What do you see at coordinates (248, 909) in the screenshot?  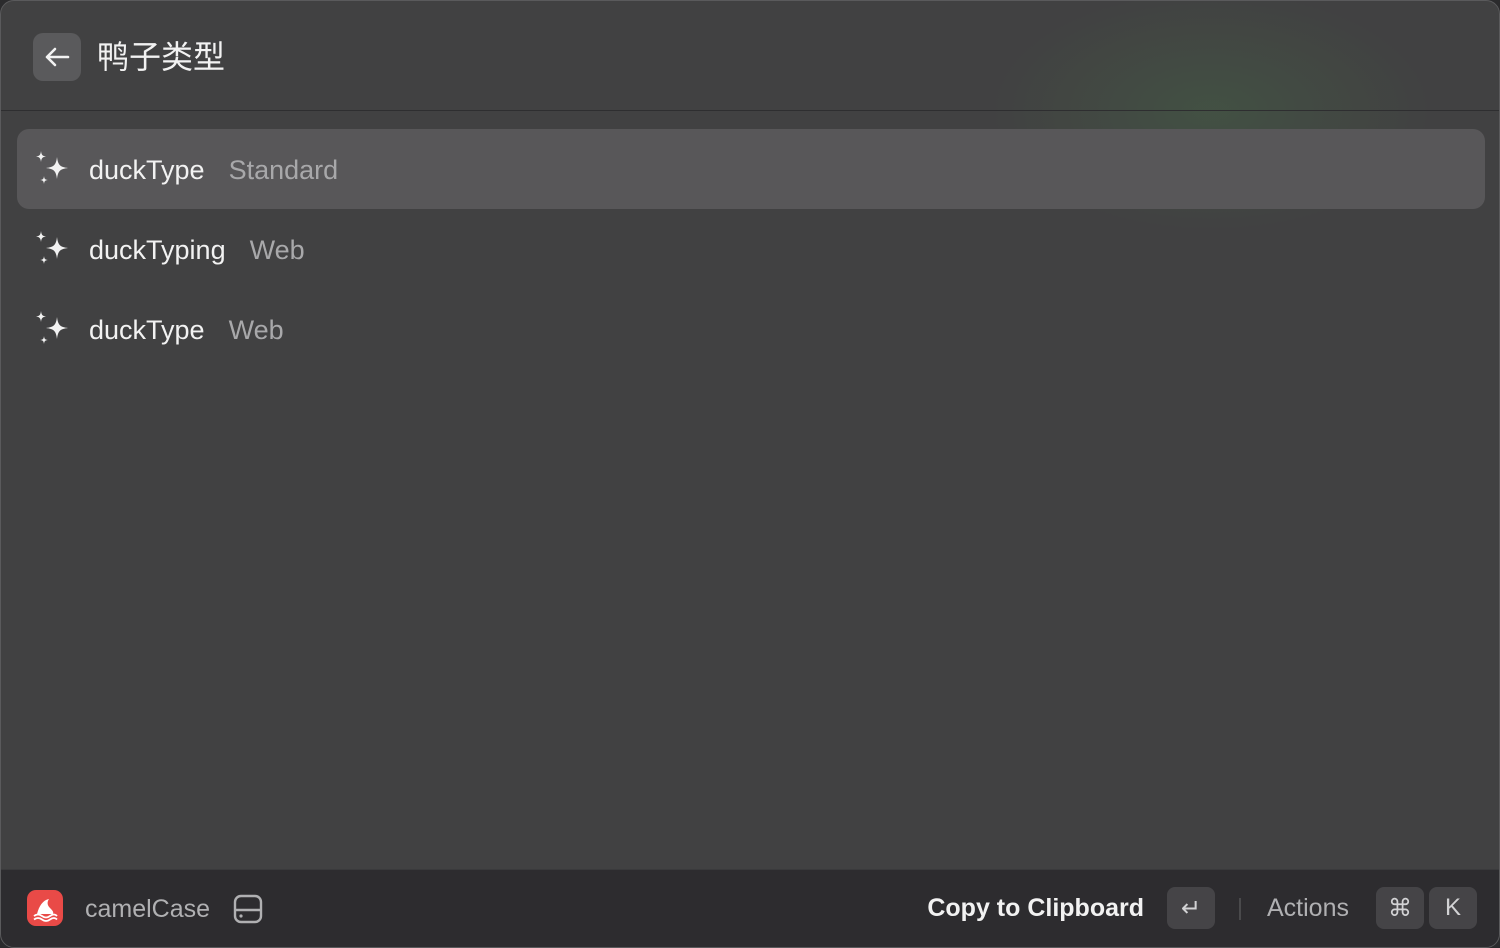 I see `hard-drive-icon` at bounding box center [248, 909].